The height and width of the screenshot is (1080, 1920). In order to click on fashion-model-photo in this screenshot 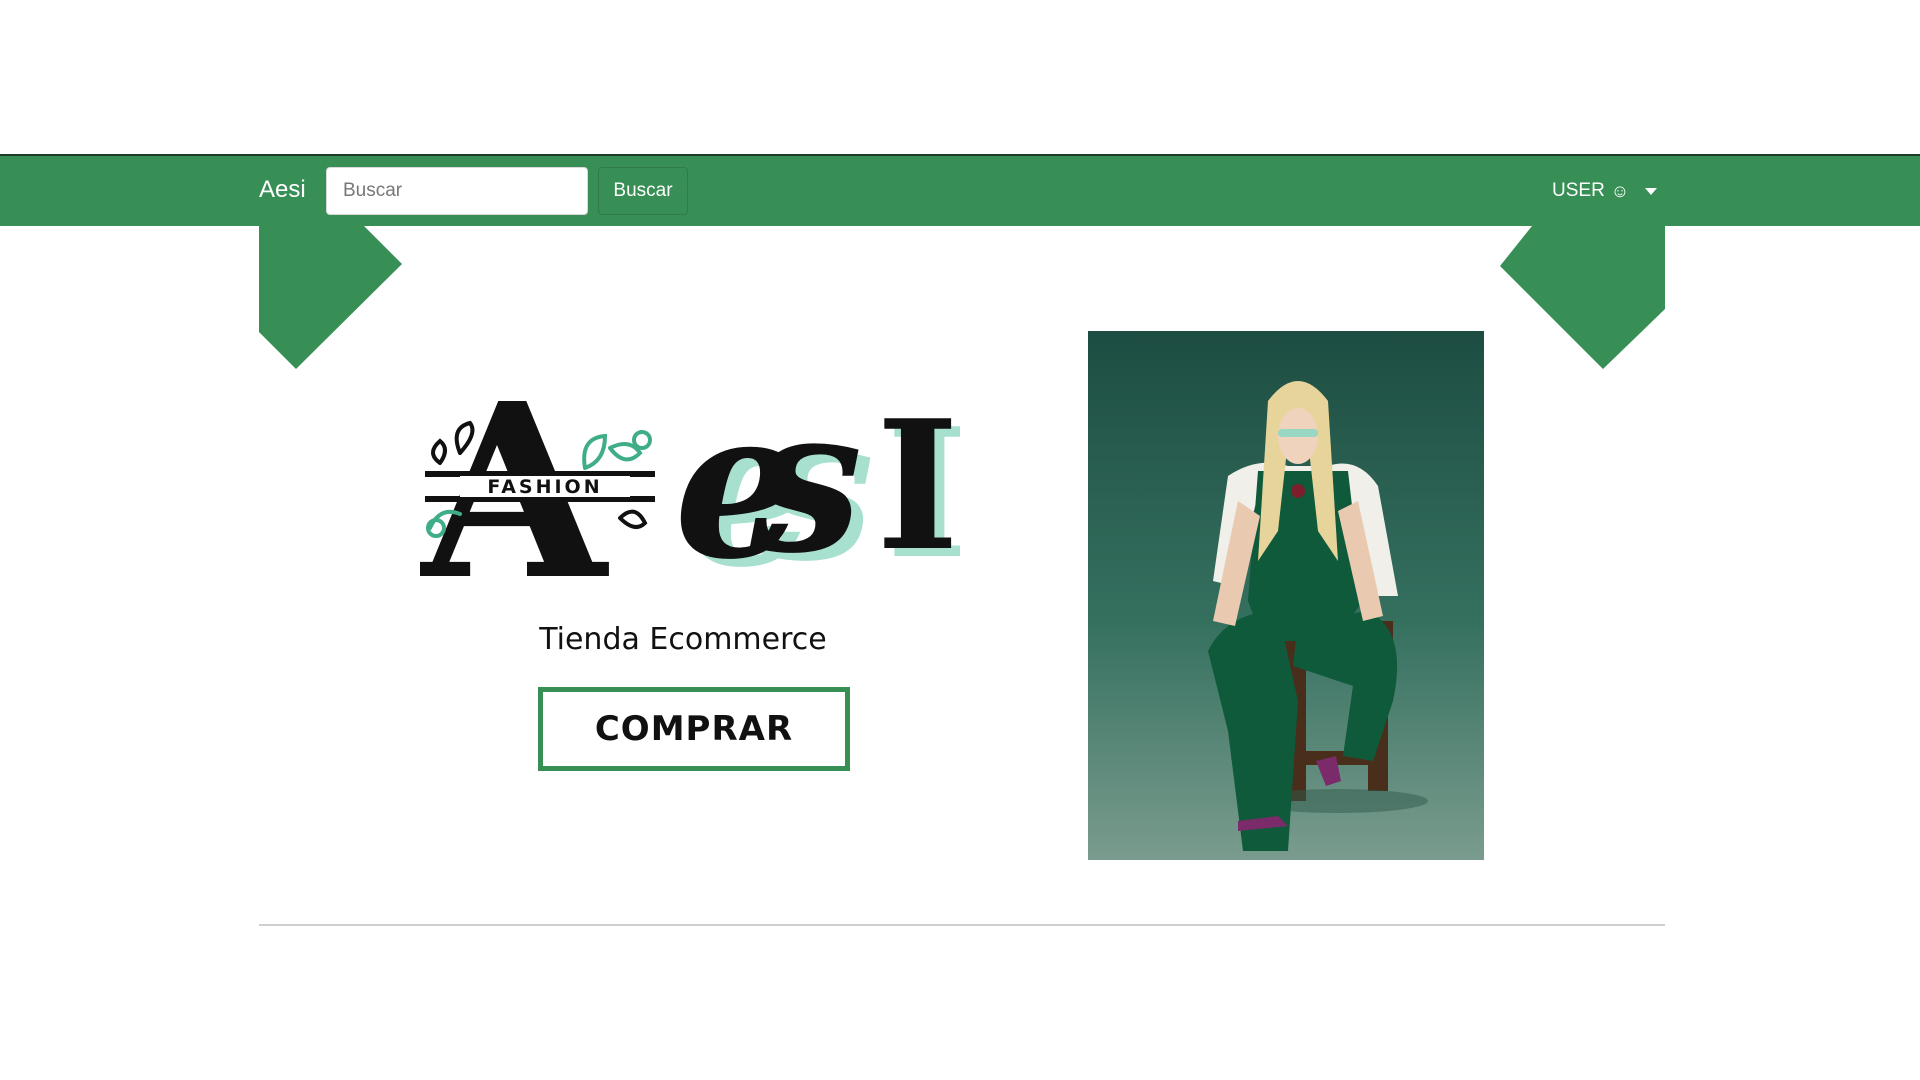, I will do `click(1286, 595)`.